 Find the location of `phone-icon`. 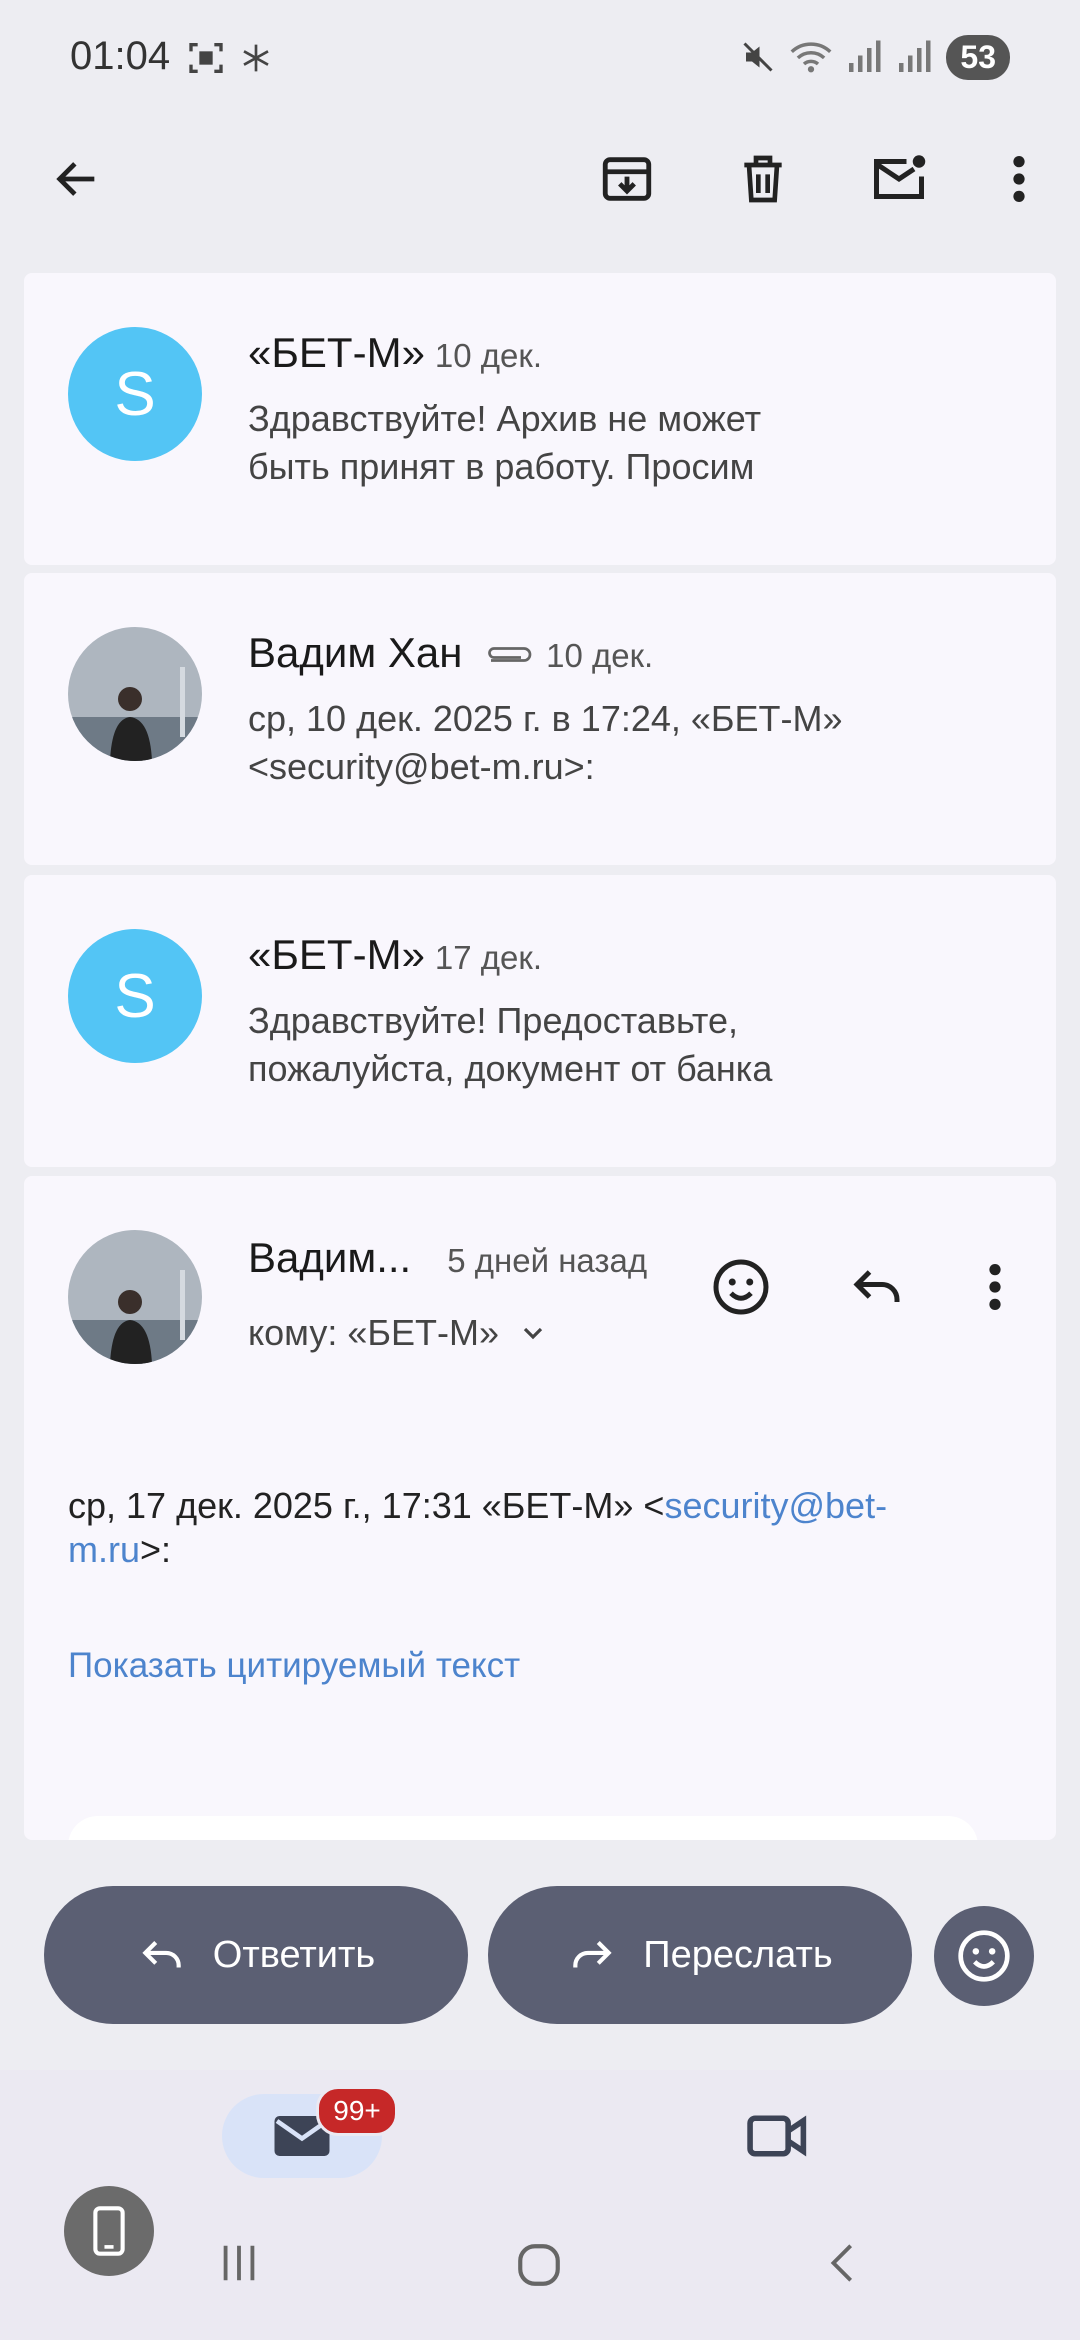

phone-icon is located at coordinates (109, 2231).